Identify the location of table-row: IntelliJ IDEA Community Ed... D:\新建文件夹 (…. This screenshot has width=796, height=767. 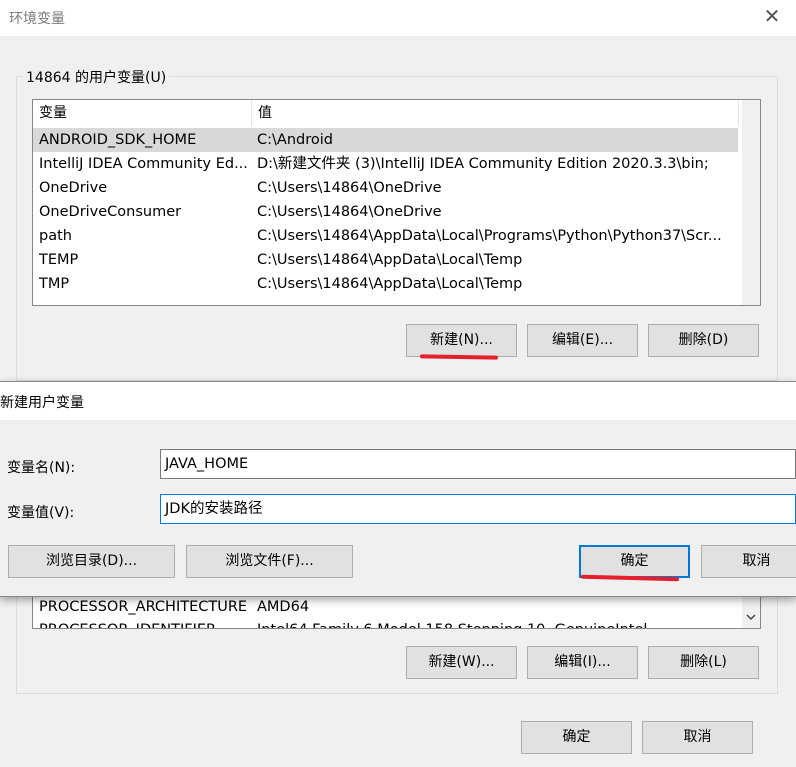
(385, 164).